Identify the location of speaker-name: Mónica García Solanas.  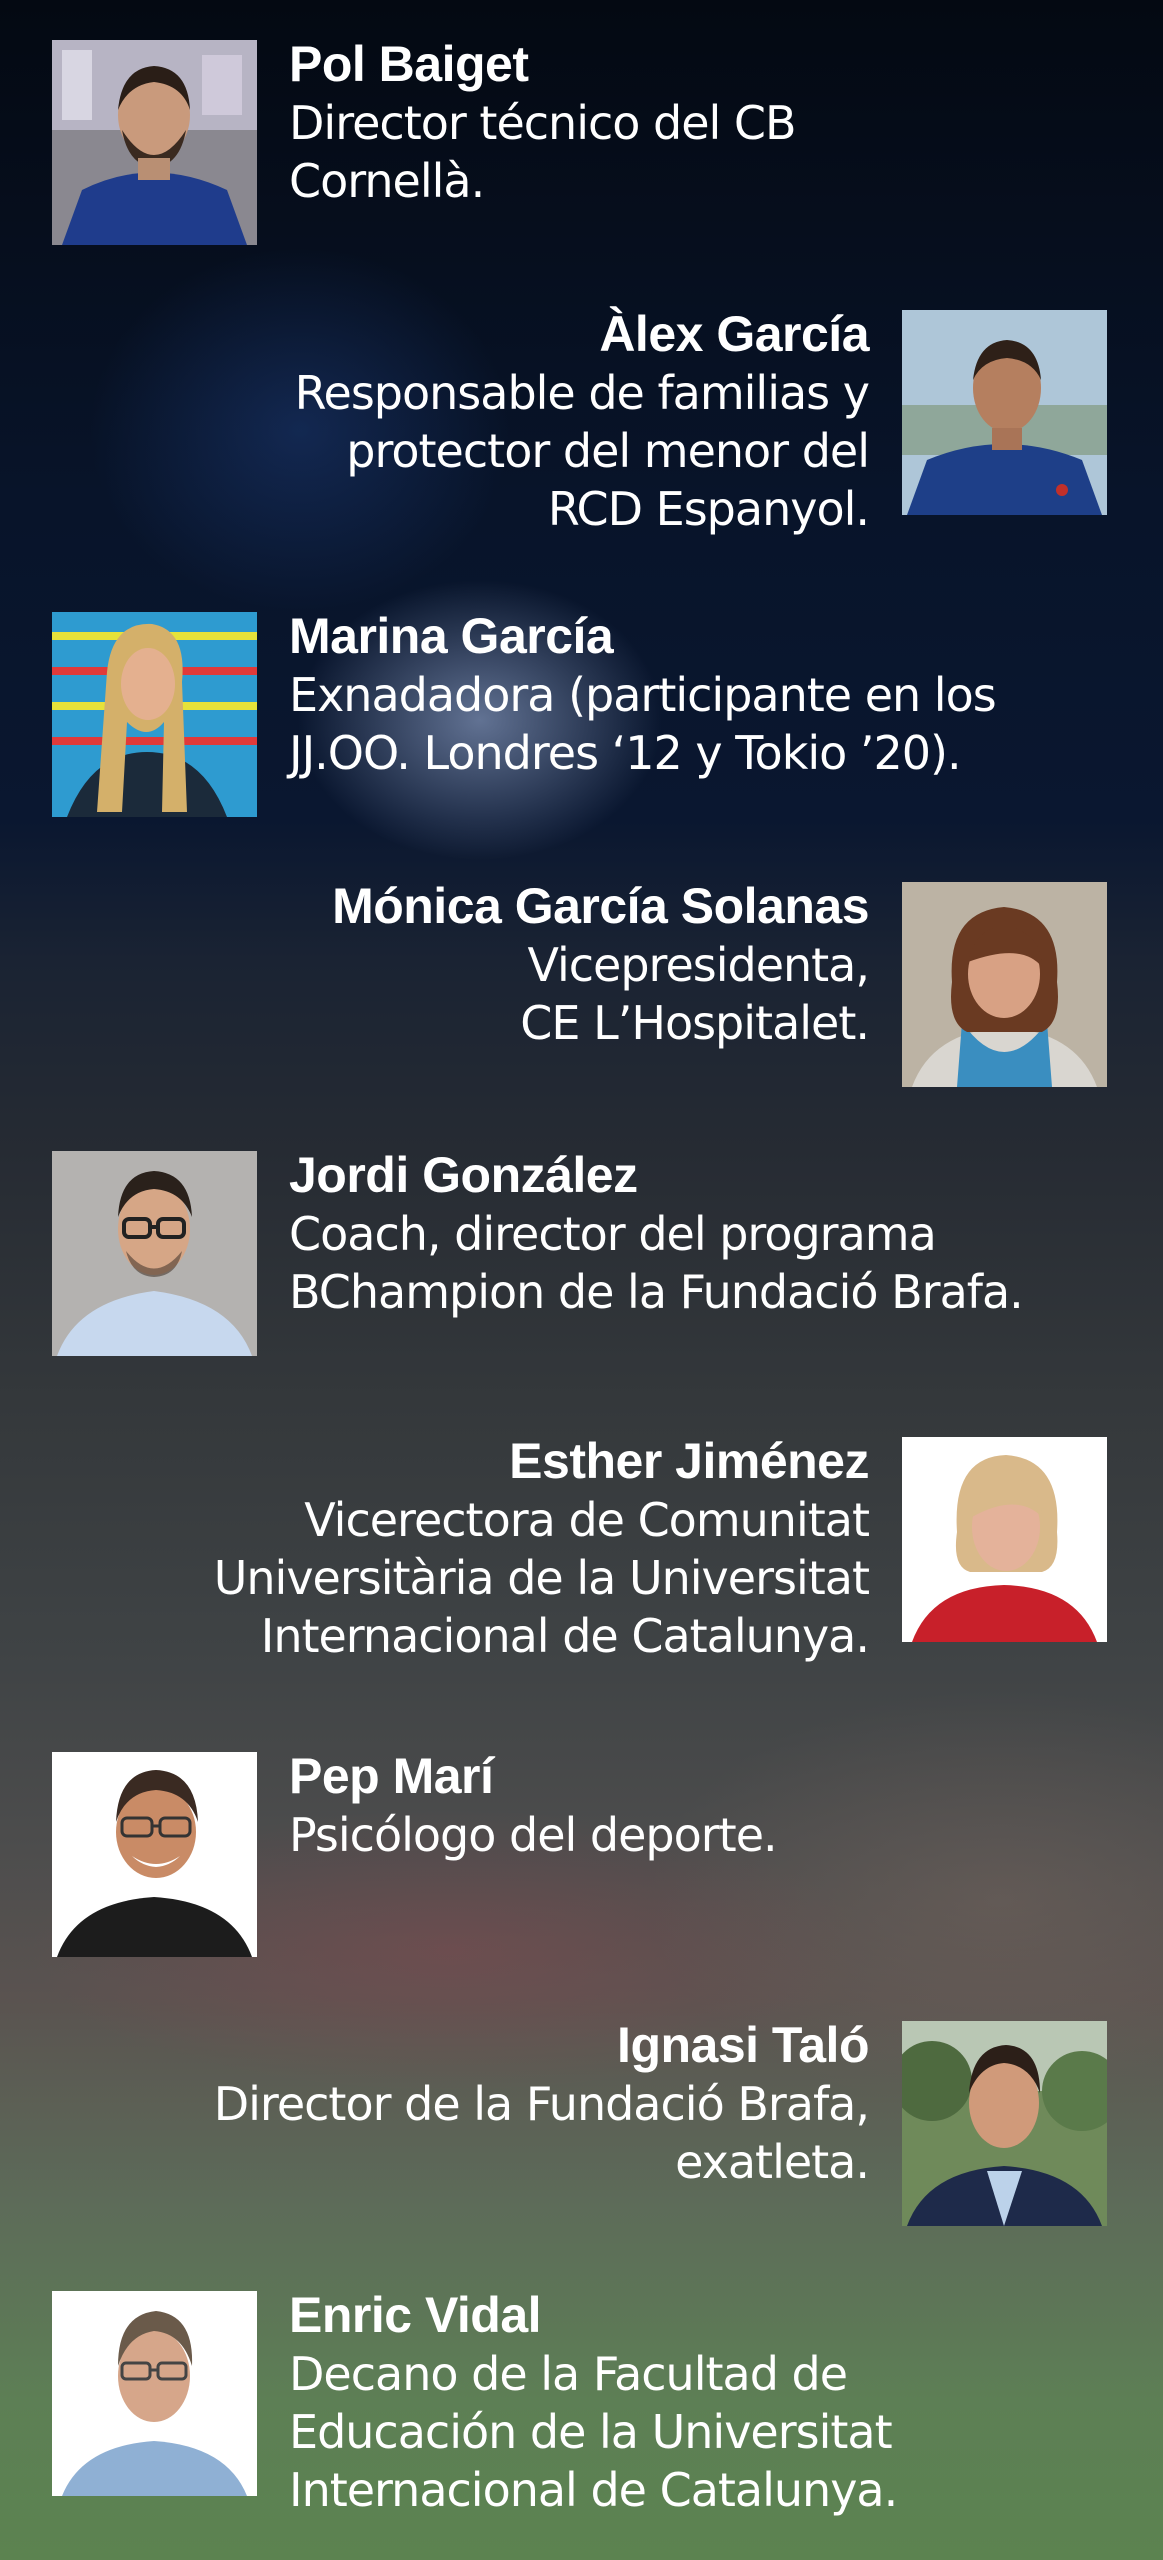
(600, 906).